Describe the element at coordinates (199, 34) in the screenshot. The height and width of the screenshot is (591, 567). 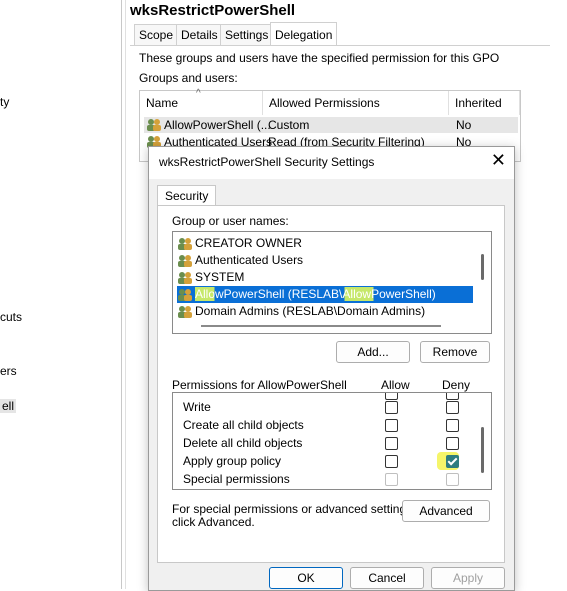
I see `tab-details: Details` at that location.